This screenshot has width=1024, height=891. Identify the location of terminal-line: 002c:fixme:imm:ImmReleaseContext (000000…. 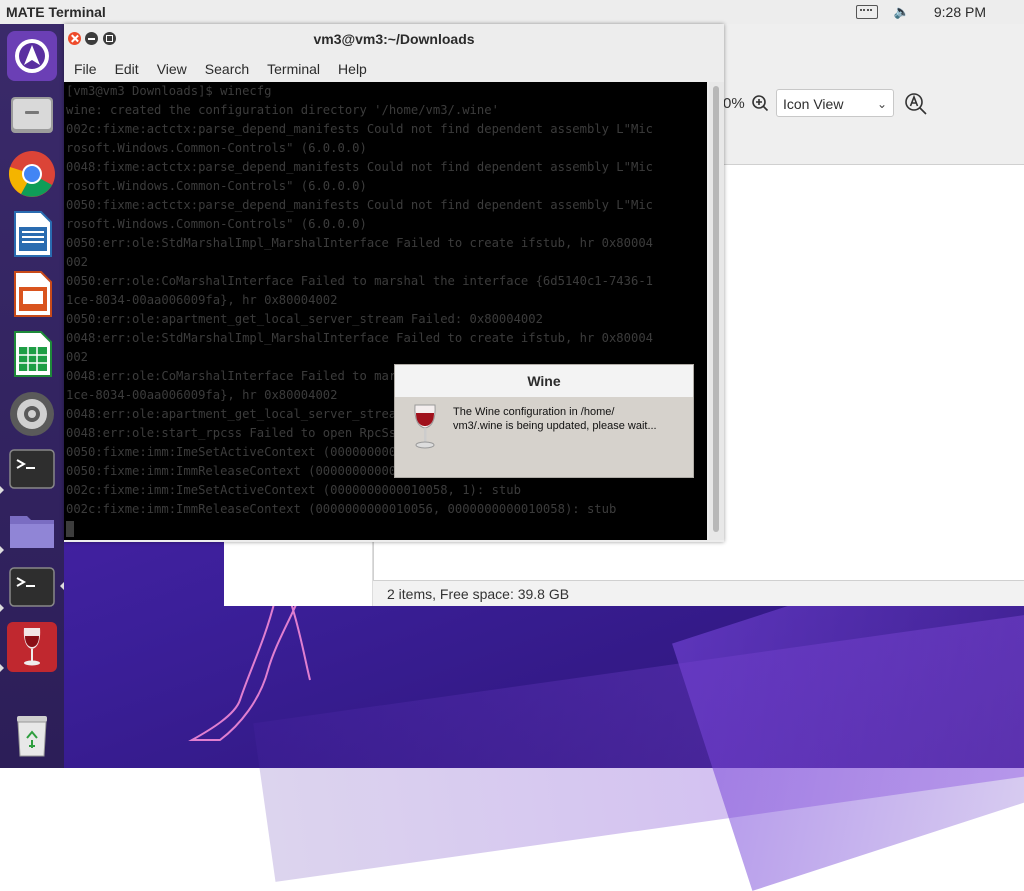
(341, 509).